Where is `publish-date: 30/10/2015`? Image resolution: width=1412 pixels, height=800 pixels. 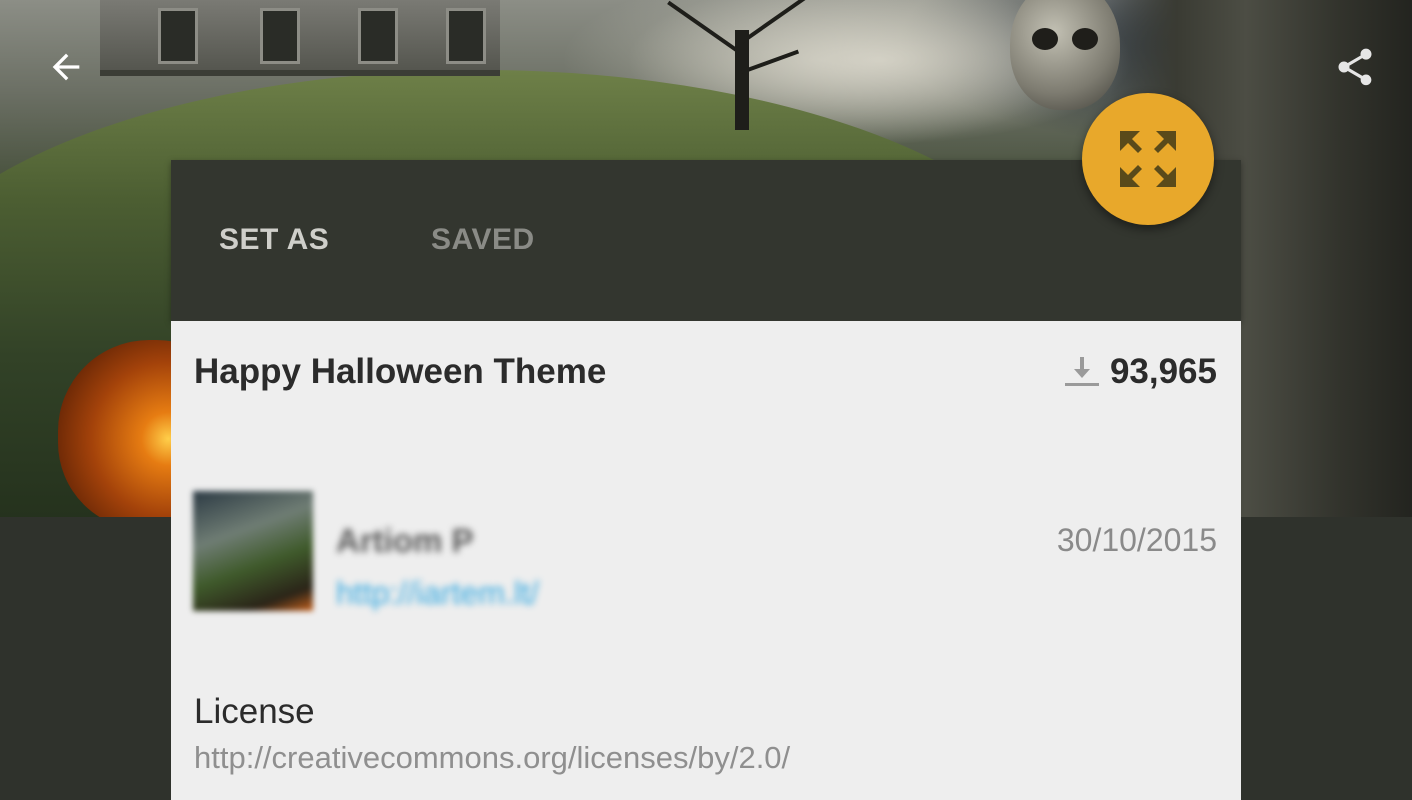
publish-date: 30/10/2015 is located at coordinates (1136, 540).